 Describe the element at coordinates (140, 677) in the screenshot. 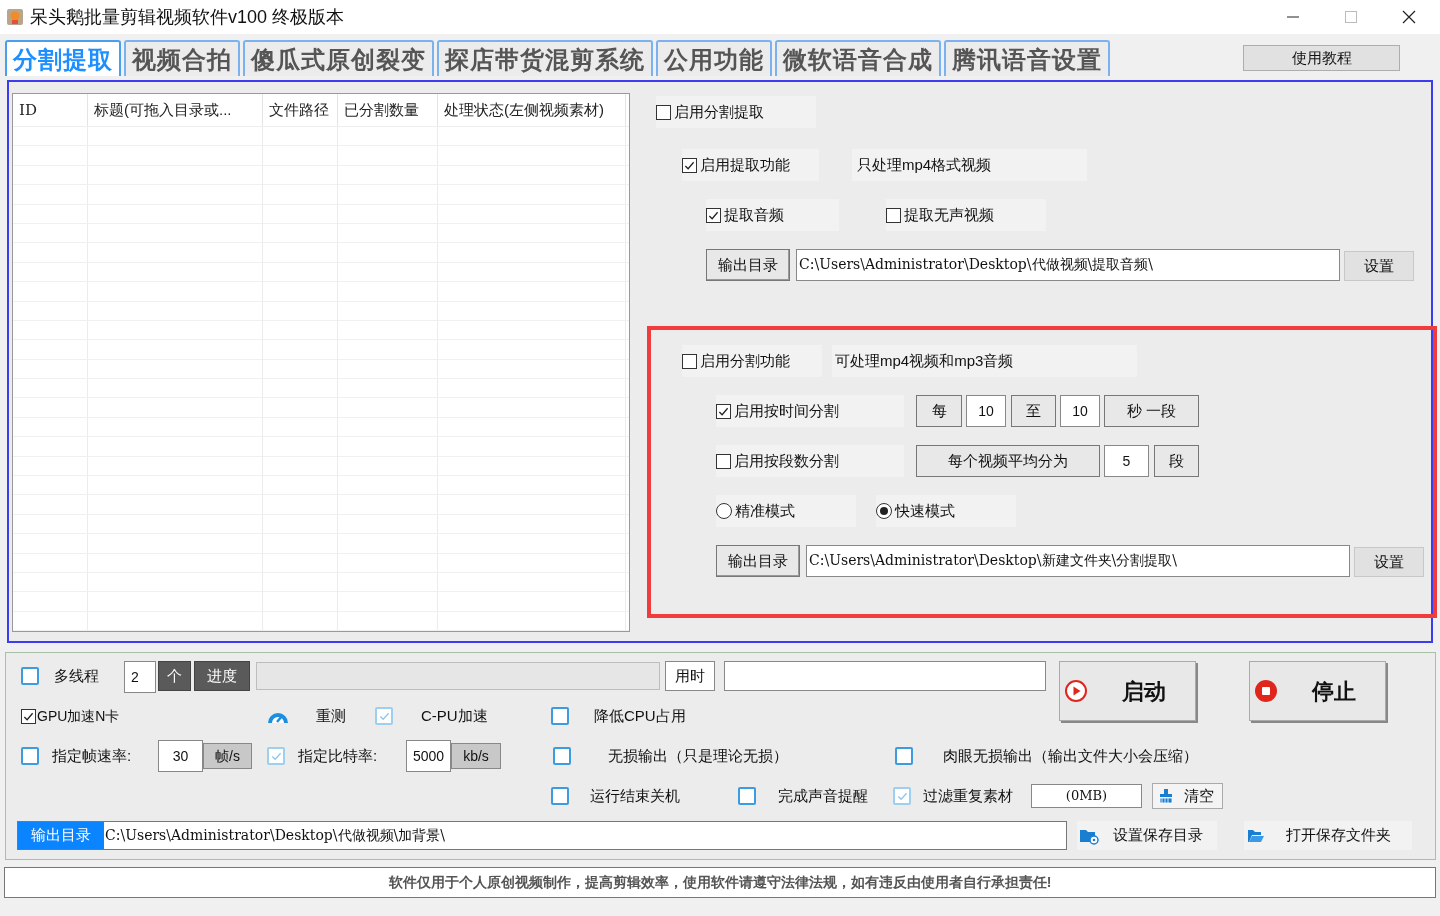

I see `number-field: 2` at that location.